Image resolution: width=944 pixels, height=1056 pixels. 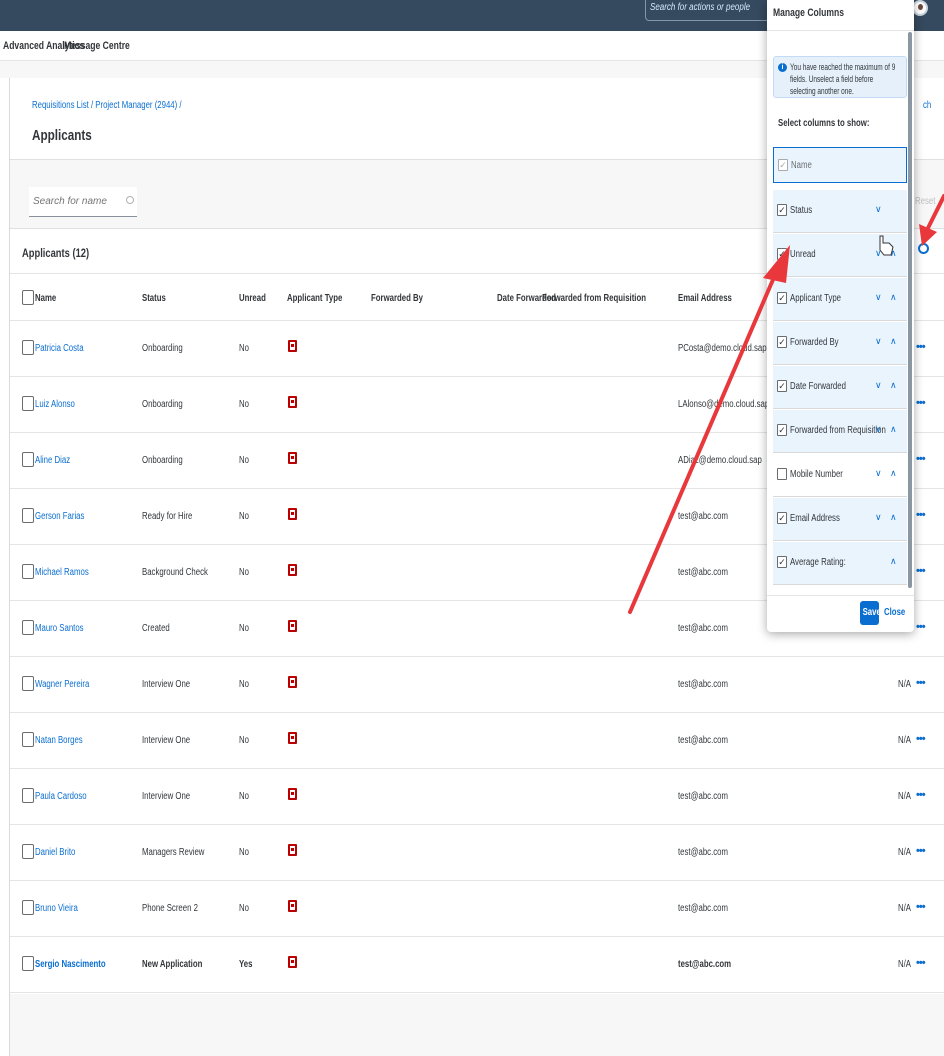 What do you see at coordinates (840, 431) in the screenshot?
I see `column-option: ✓ Forwarded from Requisition ∨ ∧` at bounding box center [840, 431].